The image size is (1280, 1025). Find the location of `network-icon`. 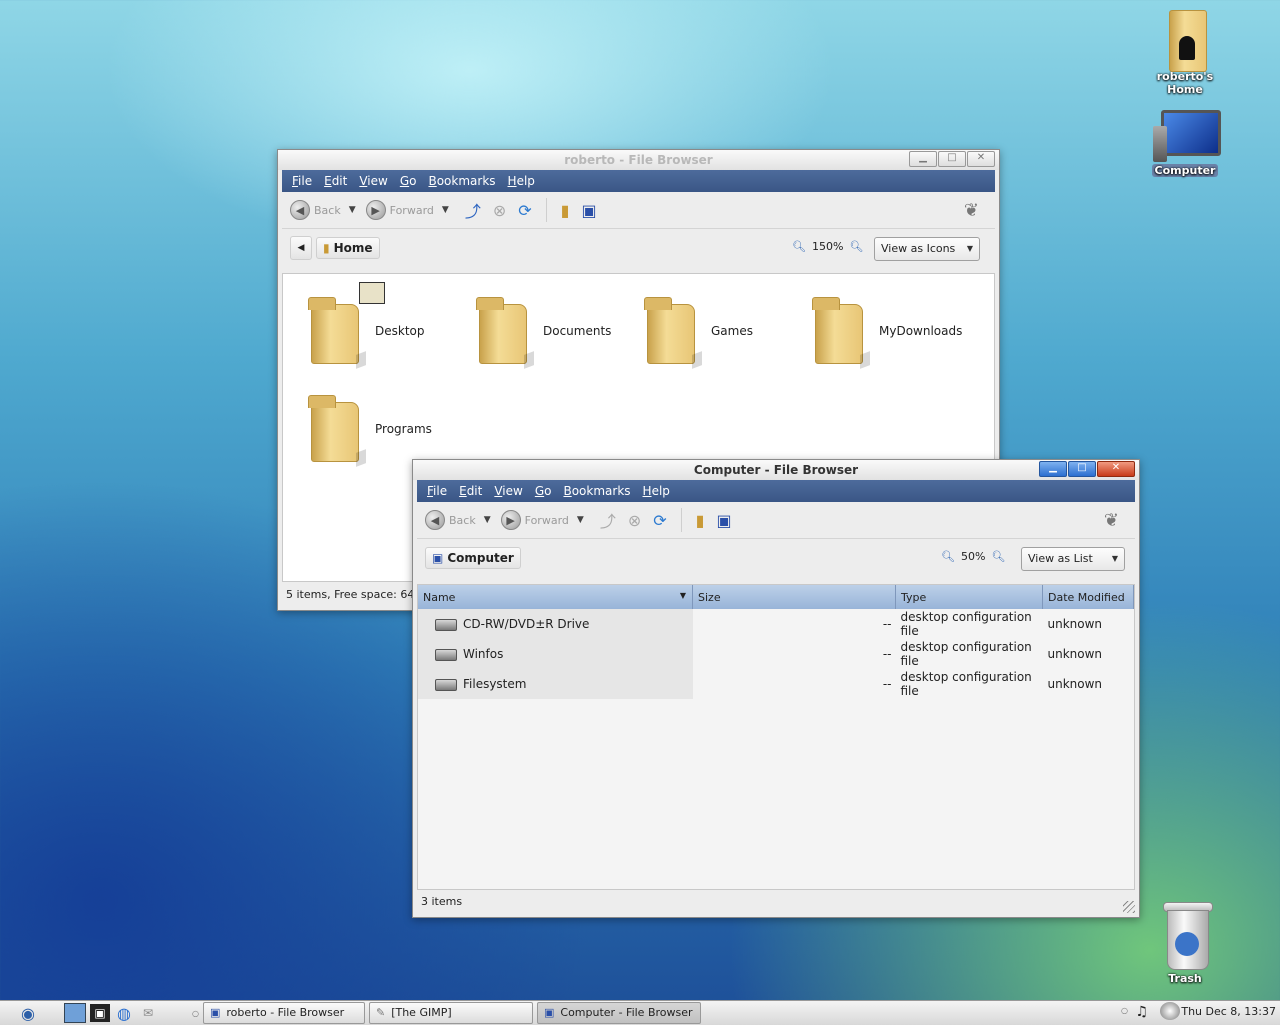

network-icon is located at coordinates (1170, 1011).